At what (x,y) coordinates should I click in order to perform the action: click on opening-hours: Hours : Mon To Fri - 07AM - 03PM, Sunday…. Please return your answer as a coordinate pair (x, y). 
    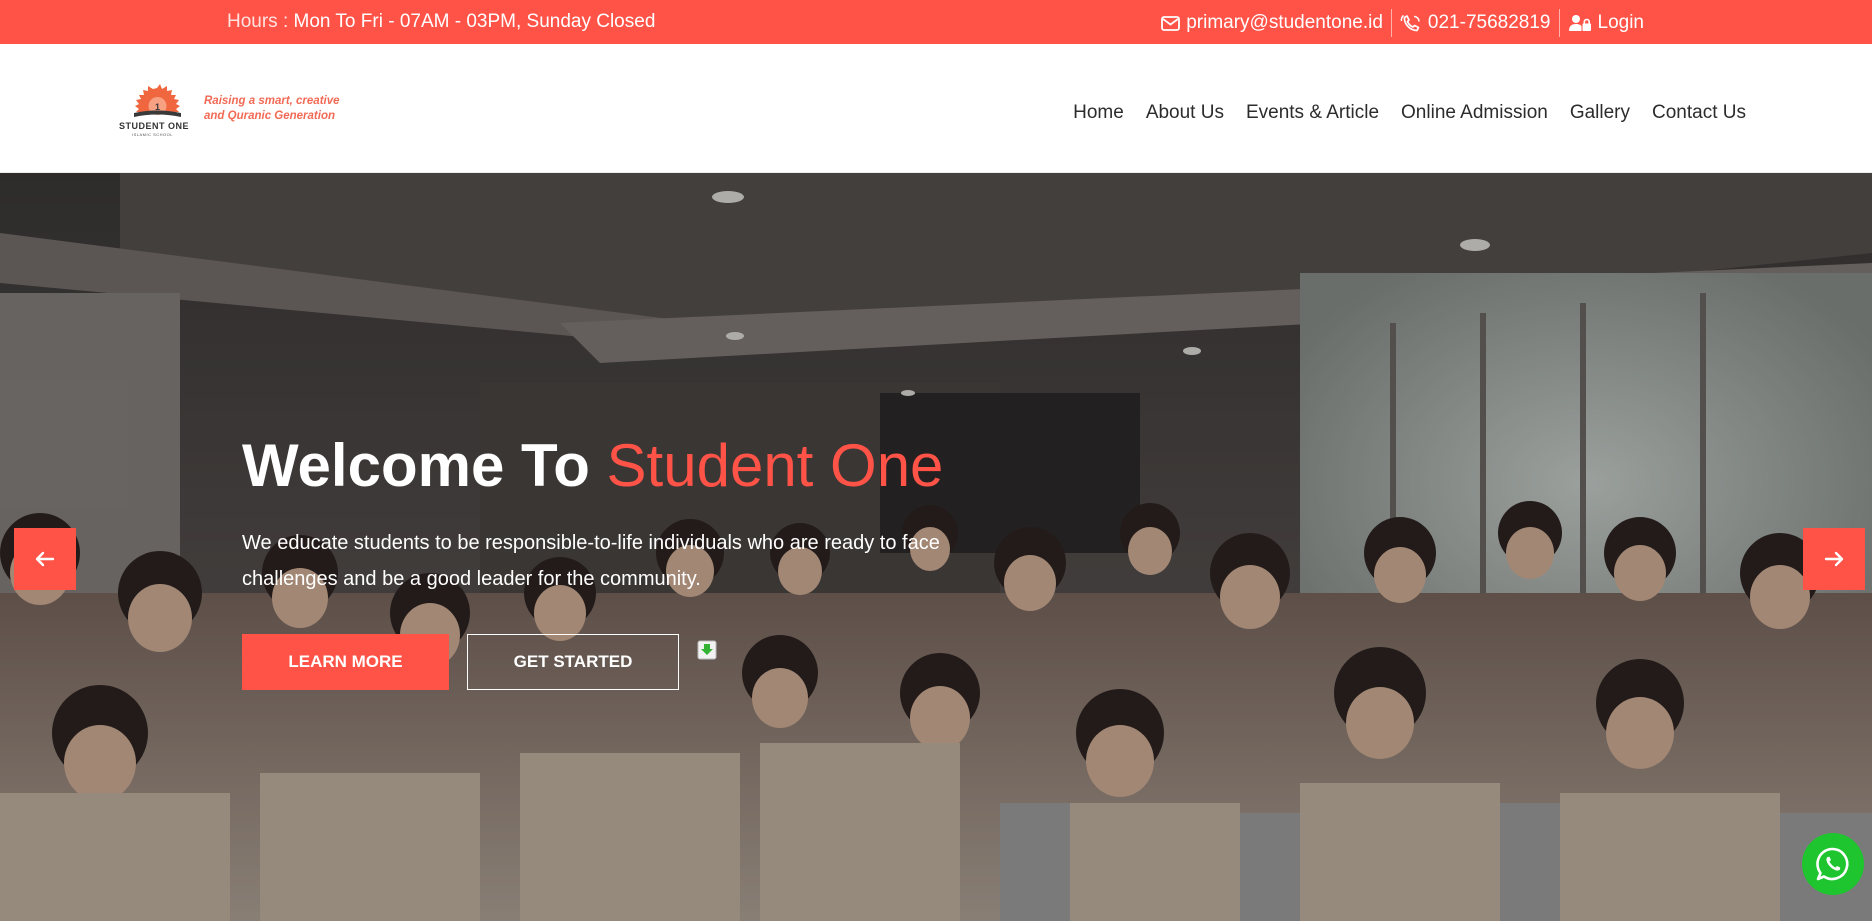
    Looking at the image, I should click on (441, 22).